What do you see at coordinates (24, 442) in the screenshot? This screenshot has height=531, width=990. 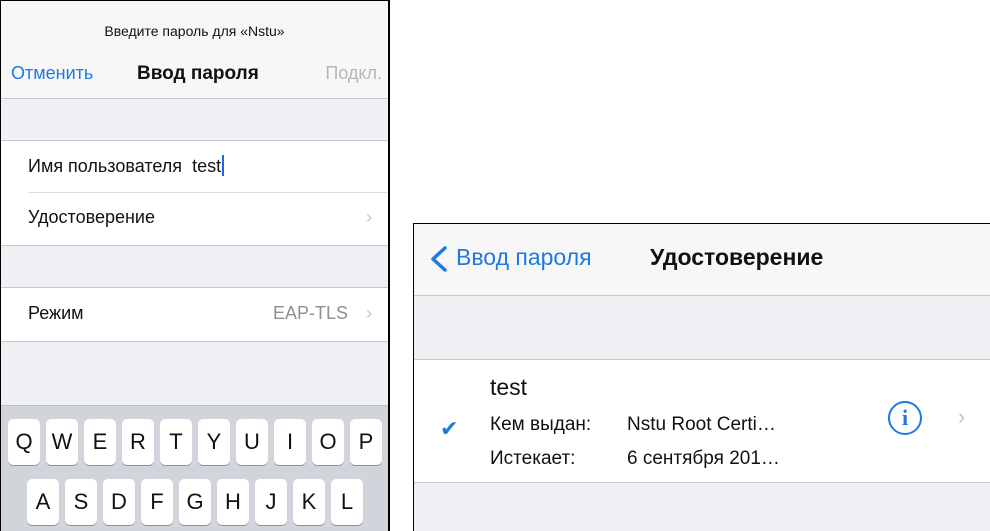 I see `key-q: Q` at bounding box center [24, 442].